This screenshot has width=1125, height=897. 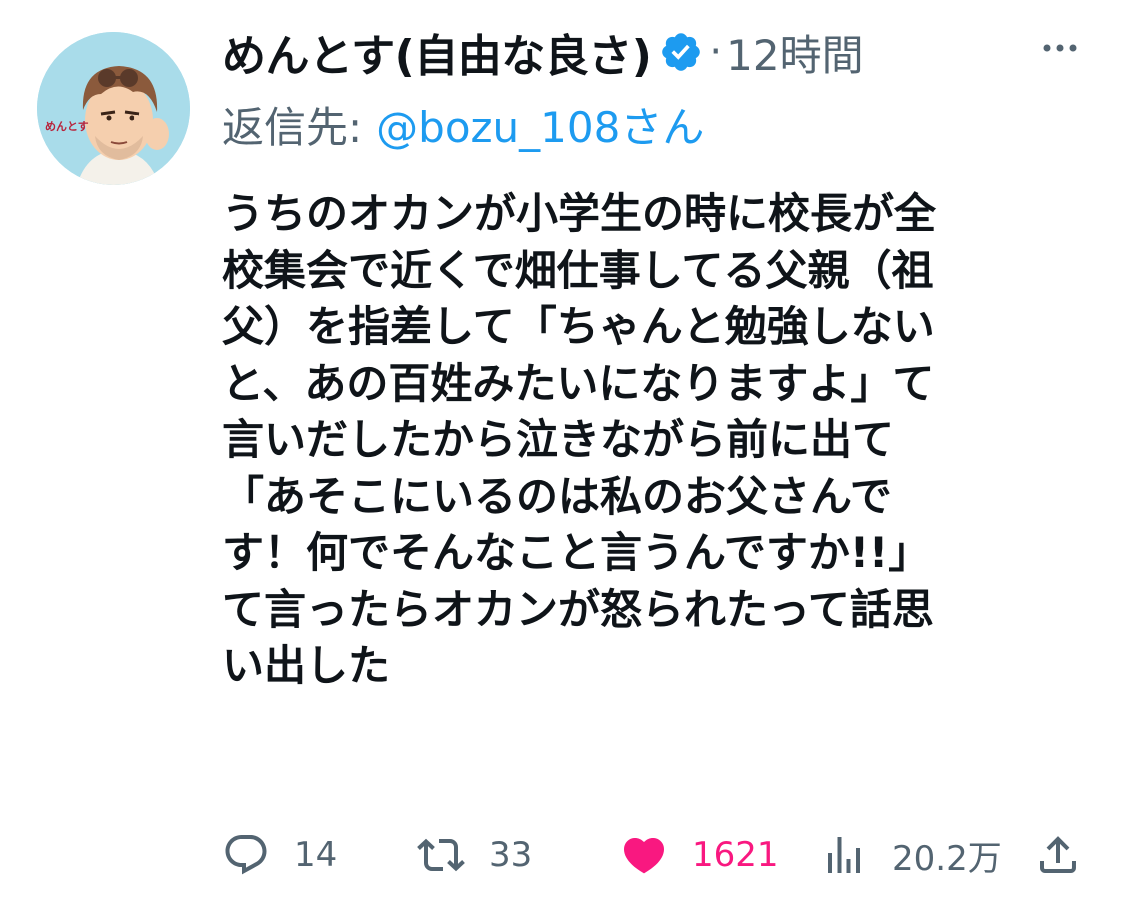 I want to click on like-button: 1621, so click(x=699, y=855).